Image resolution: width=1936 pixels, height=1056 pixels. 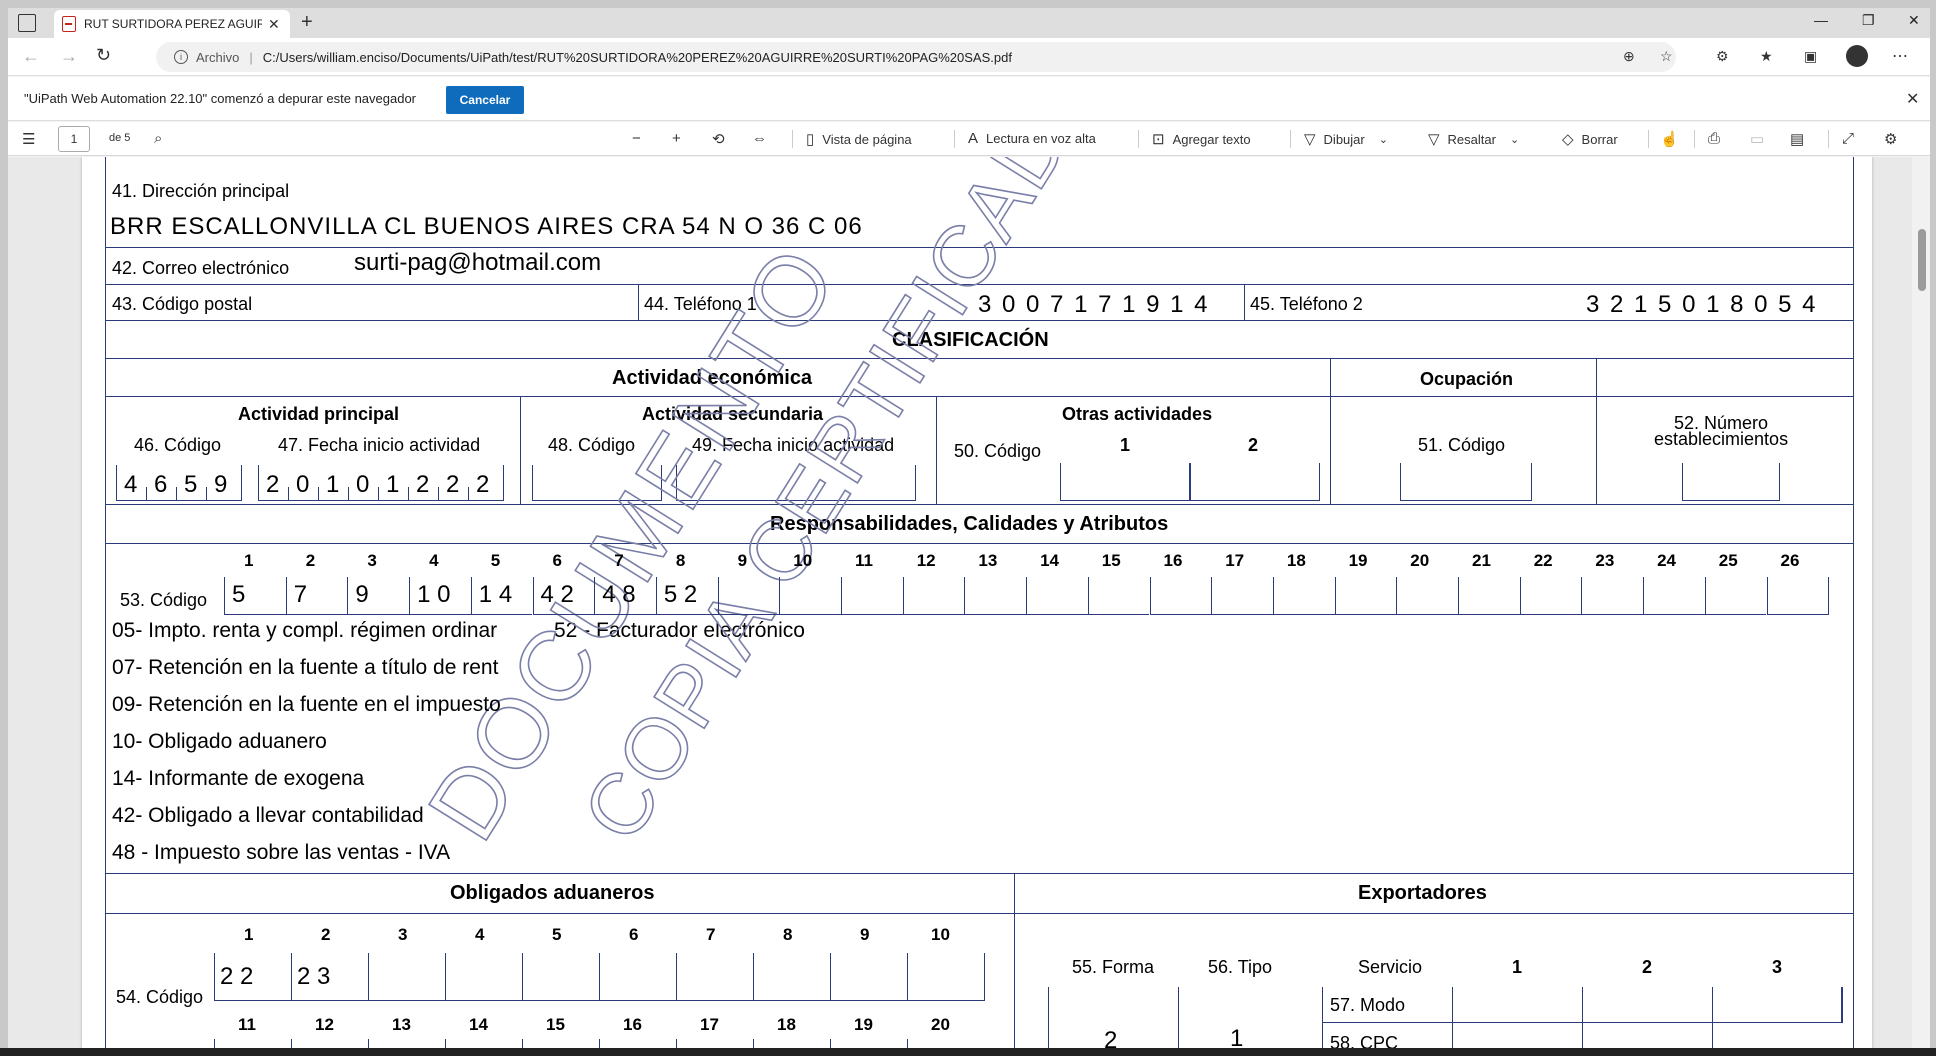 What do you see at coordinates (324, 1024) in the screenshot?
I see `f54-column-number: 12` at bounding box center [324, 1024].